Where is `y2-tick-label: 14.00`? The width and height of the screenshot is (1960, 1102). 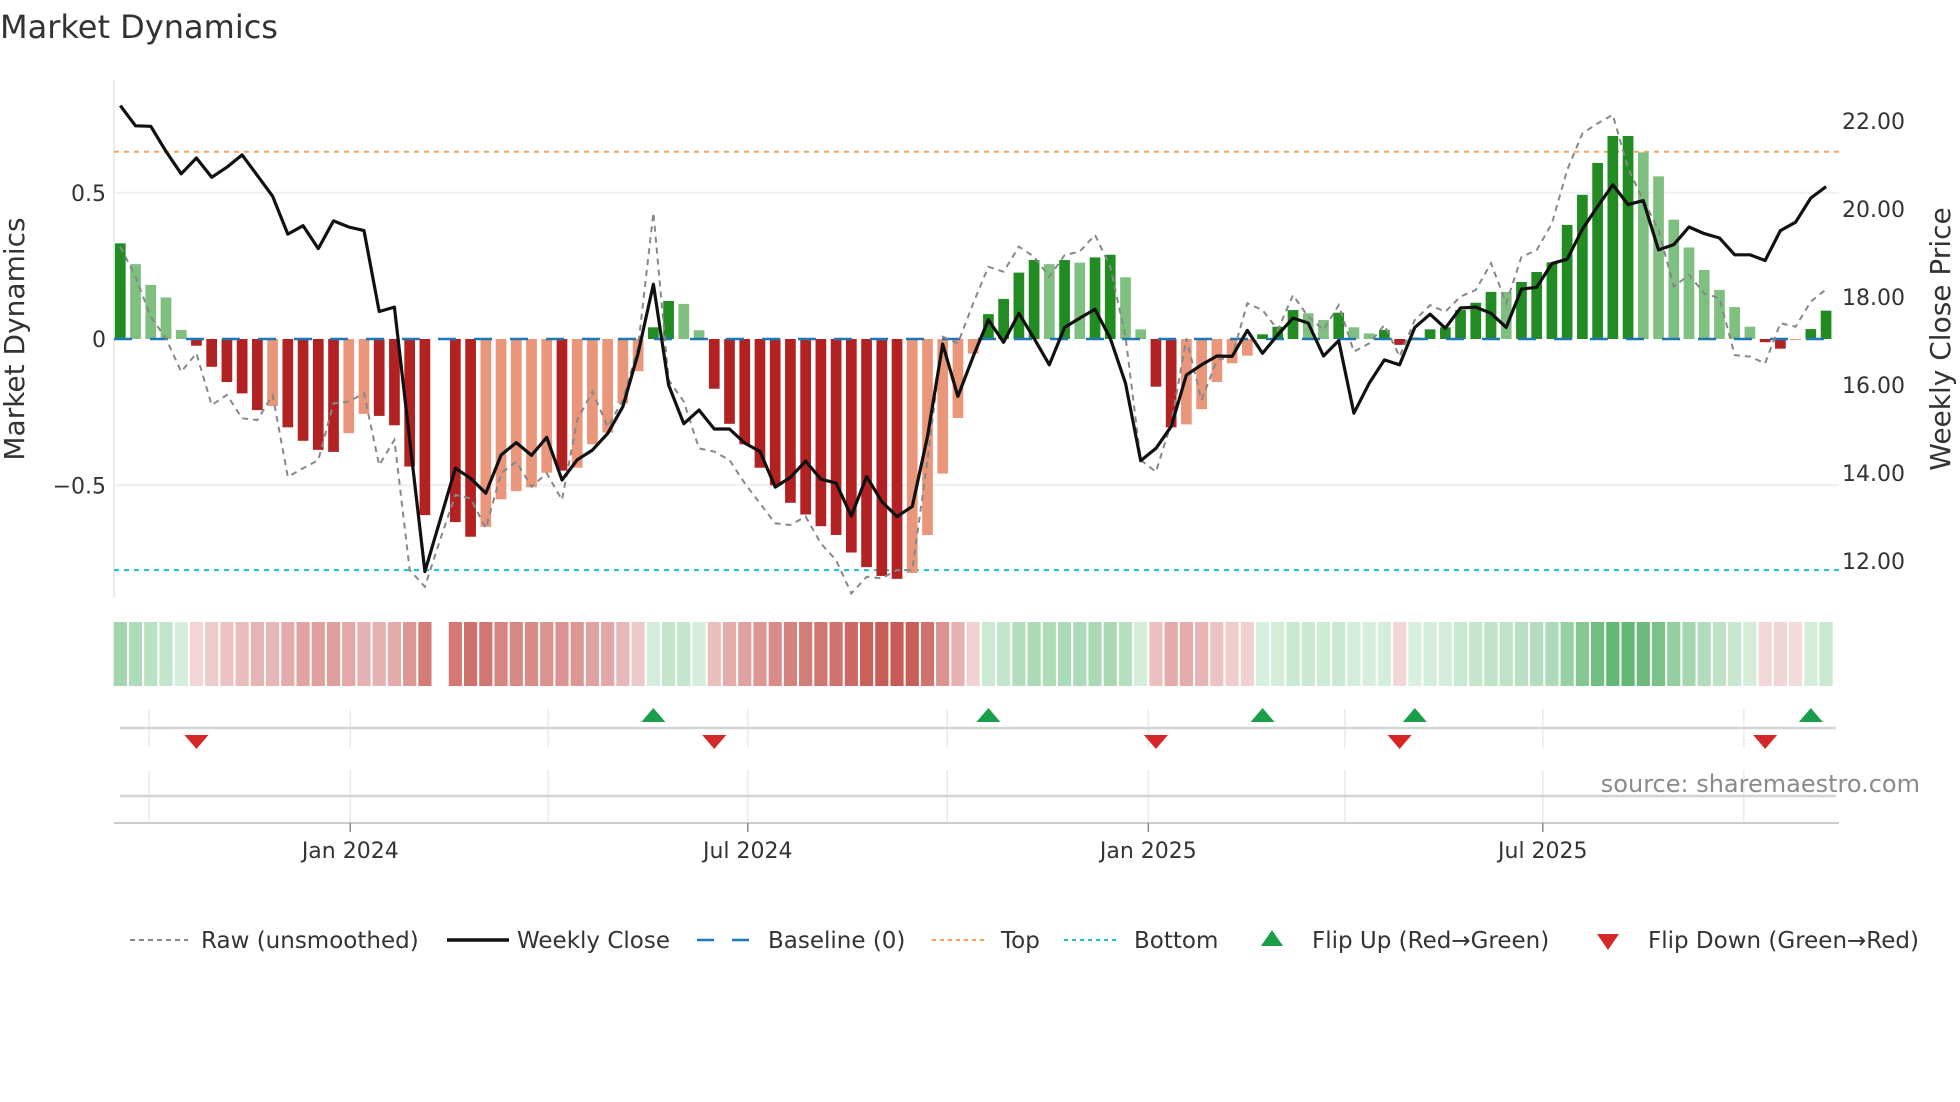 y2-tick-label: 14.00 is located at coordinates (1873, 474).